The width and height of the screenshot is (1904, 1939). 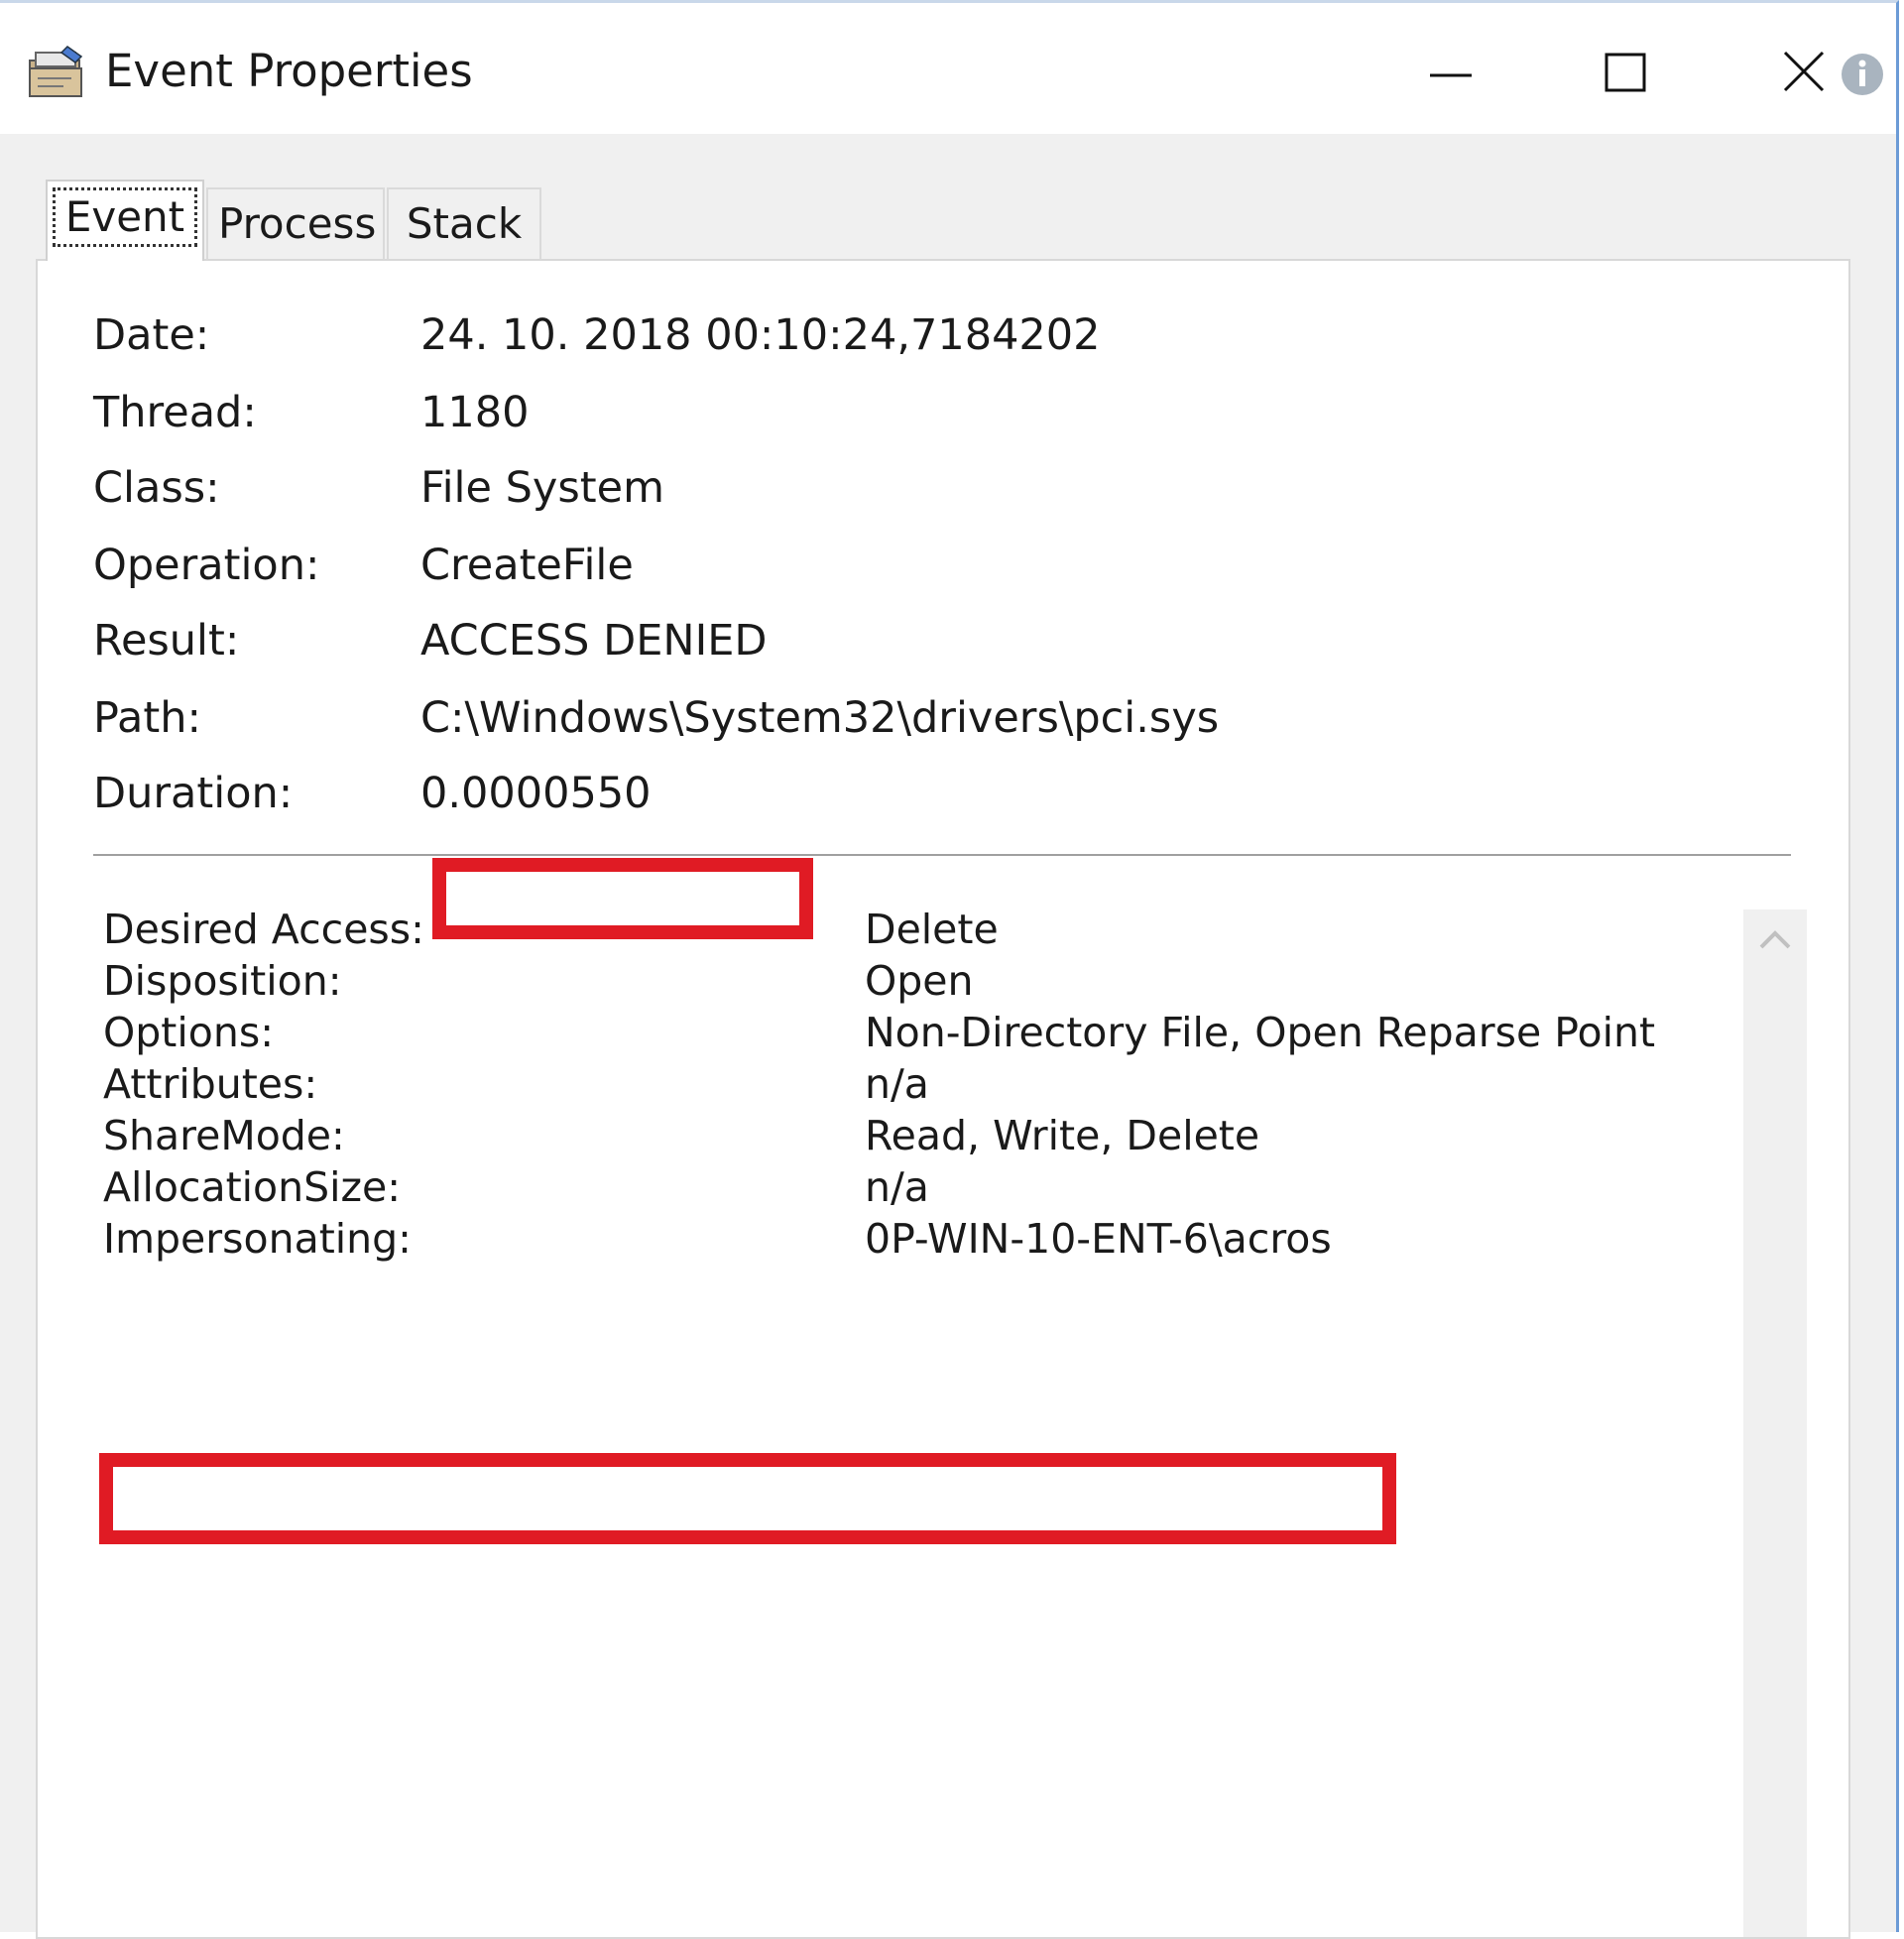 I want to click on thread-value: 1180, so click(x=475, y=412).